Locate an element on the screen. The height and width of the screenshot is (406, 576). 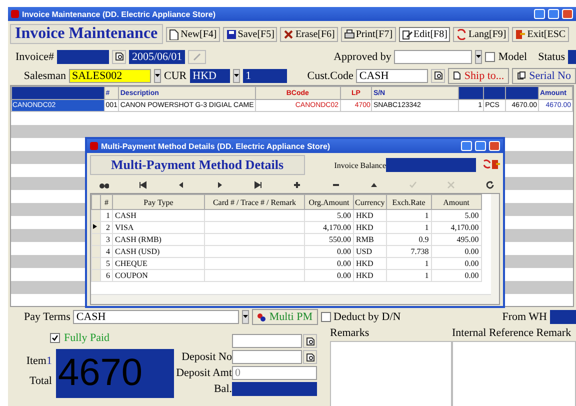
column-header: Exch.Rate is located at coordinates (409, 202).